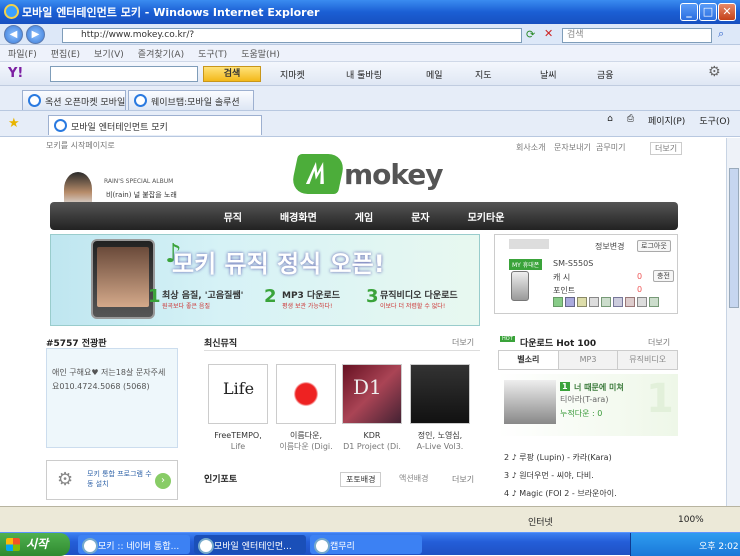  What do you see at coordinates (548, 74) in the screenshot?
I see `weather-link: 날씨` at bounding box center [548, 74].